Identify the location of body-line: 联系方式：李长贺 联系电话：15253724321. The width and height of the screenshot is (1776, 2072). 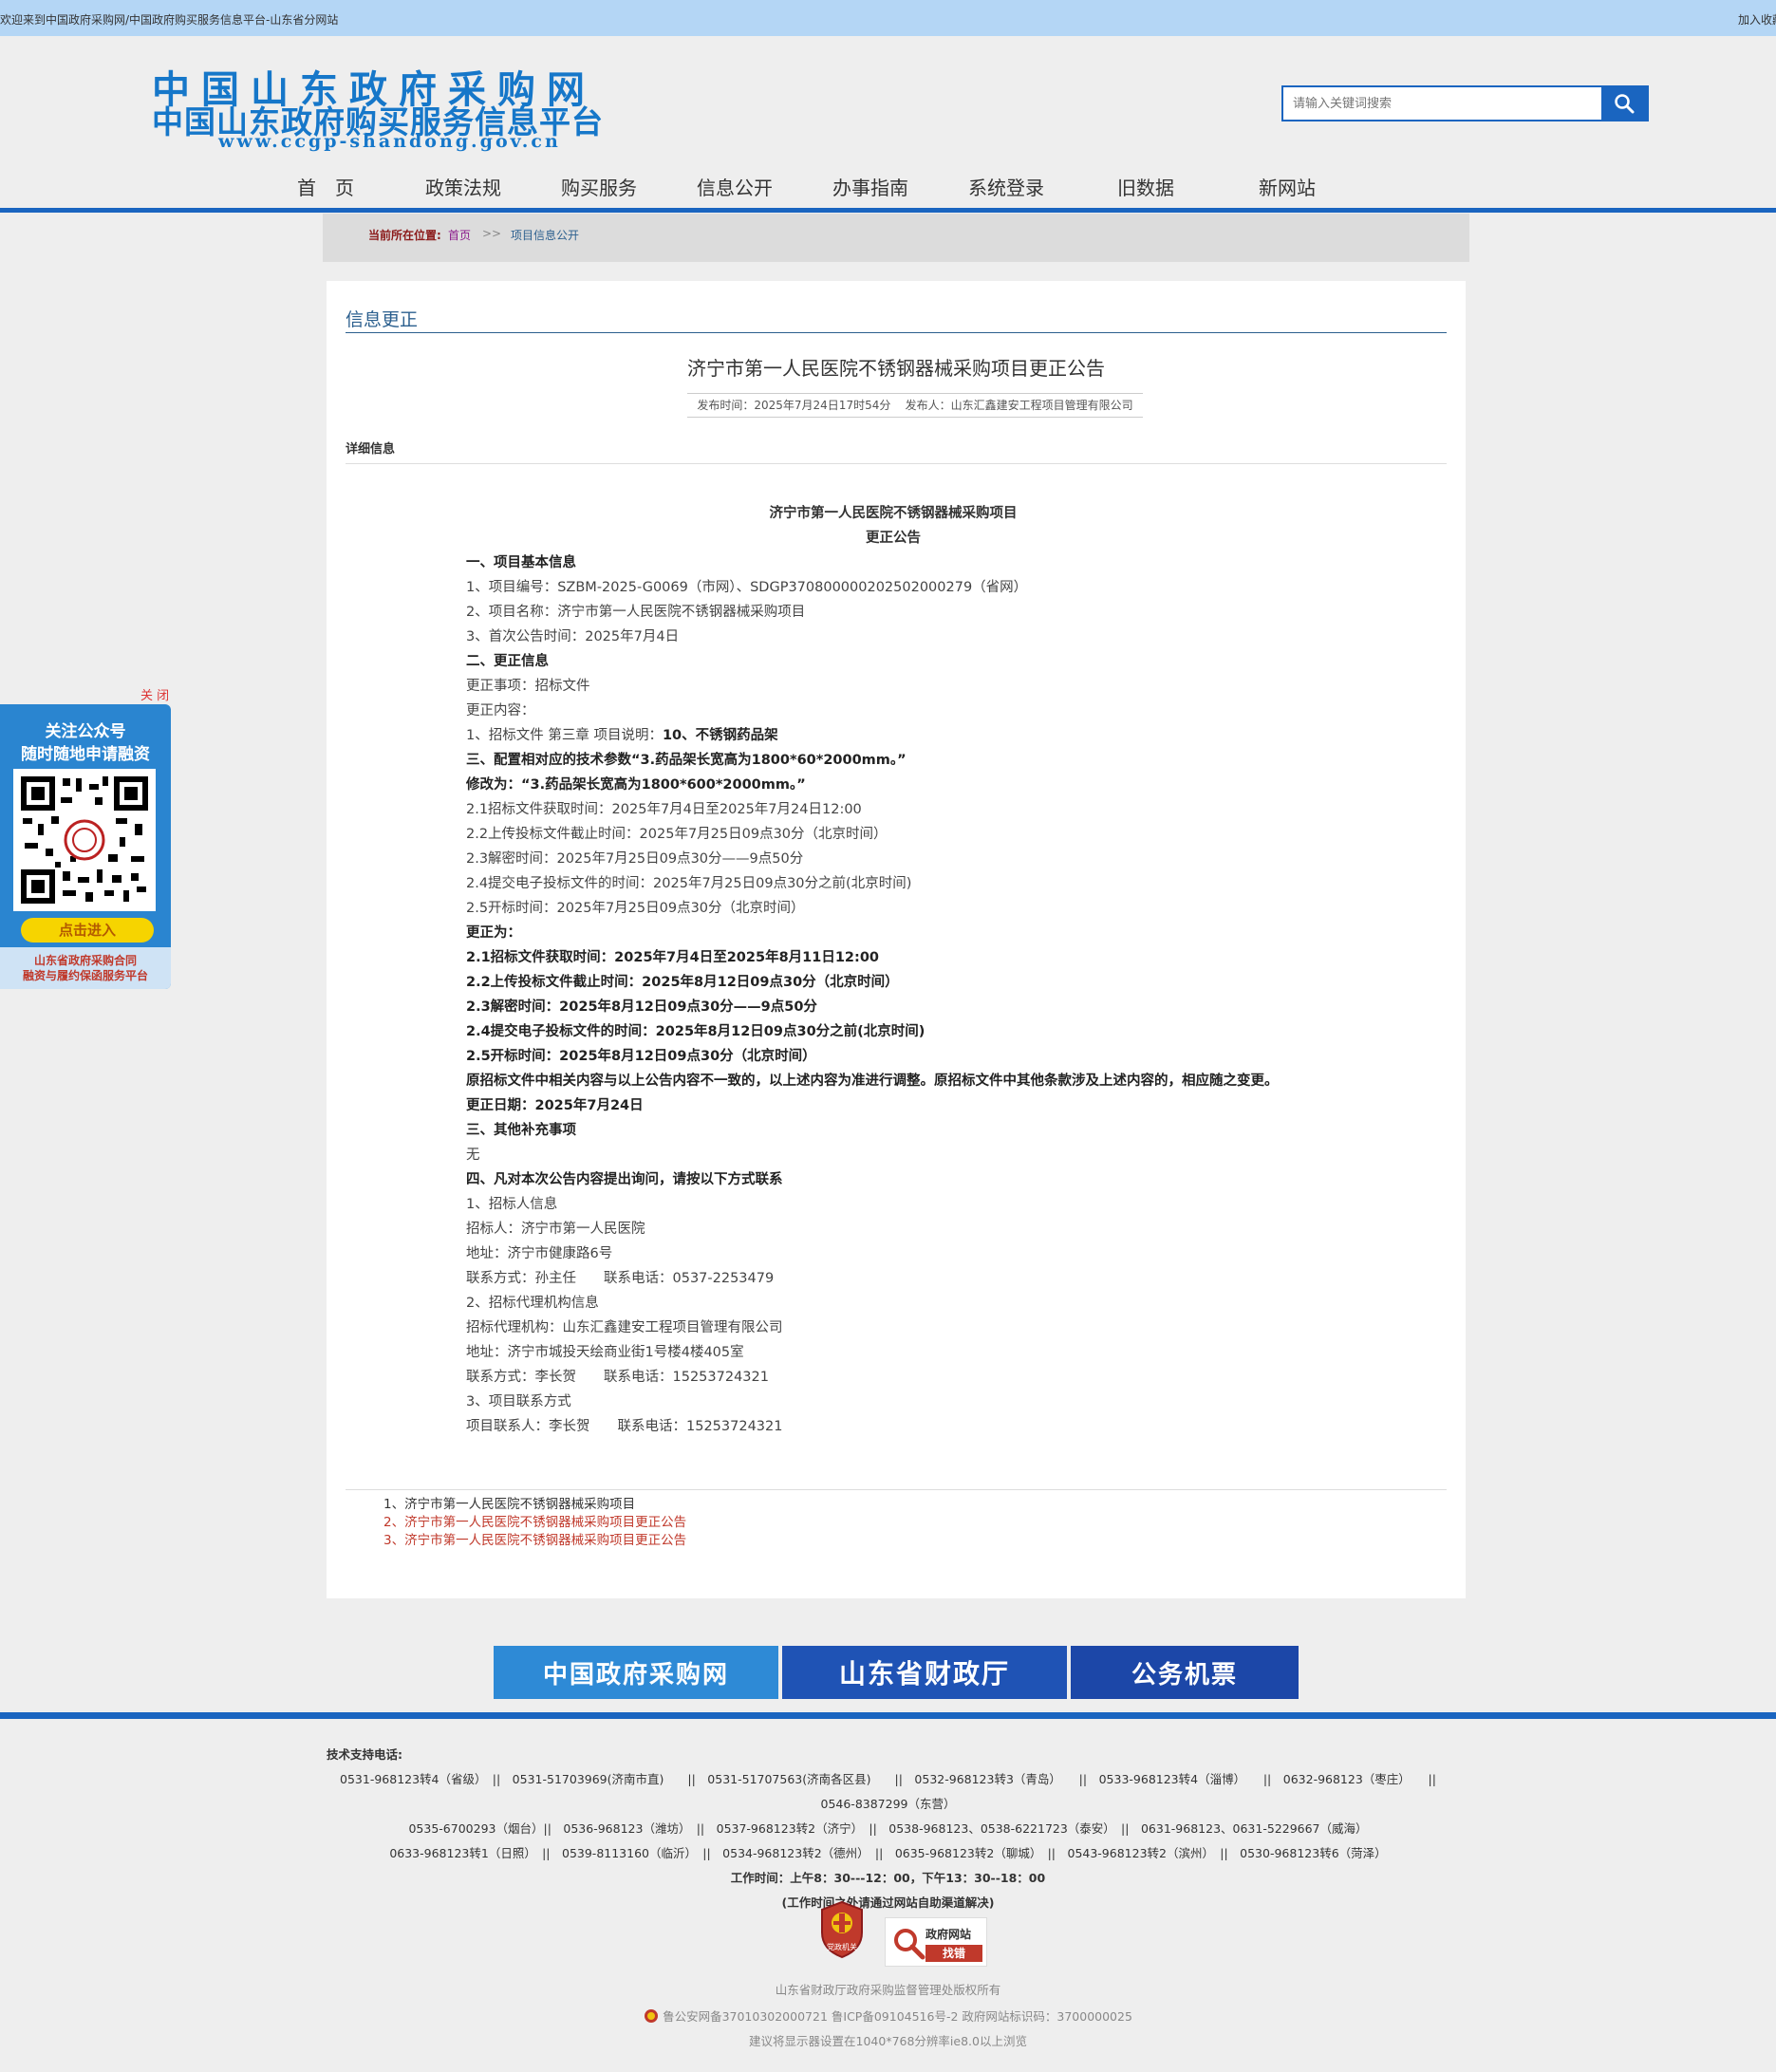
(893, 1377).